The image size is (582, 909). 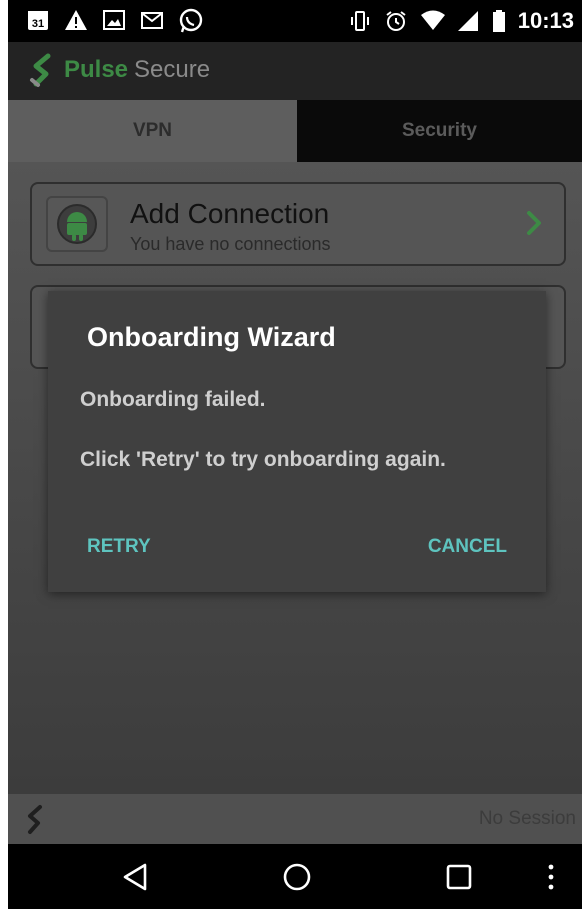 What do you see at coordinates (152, 131) in the screenshot?
I see `tab-vpn: VPN` at bounding box center [152, 131].